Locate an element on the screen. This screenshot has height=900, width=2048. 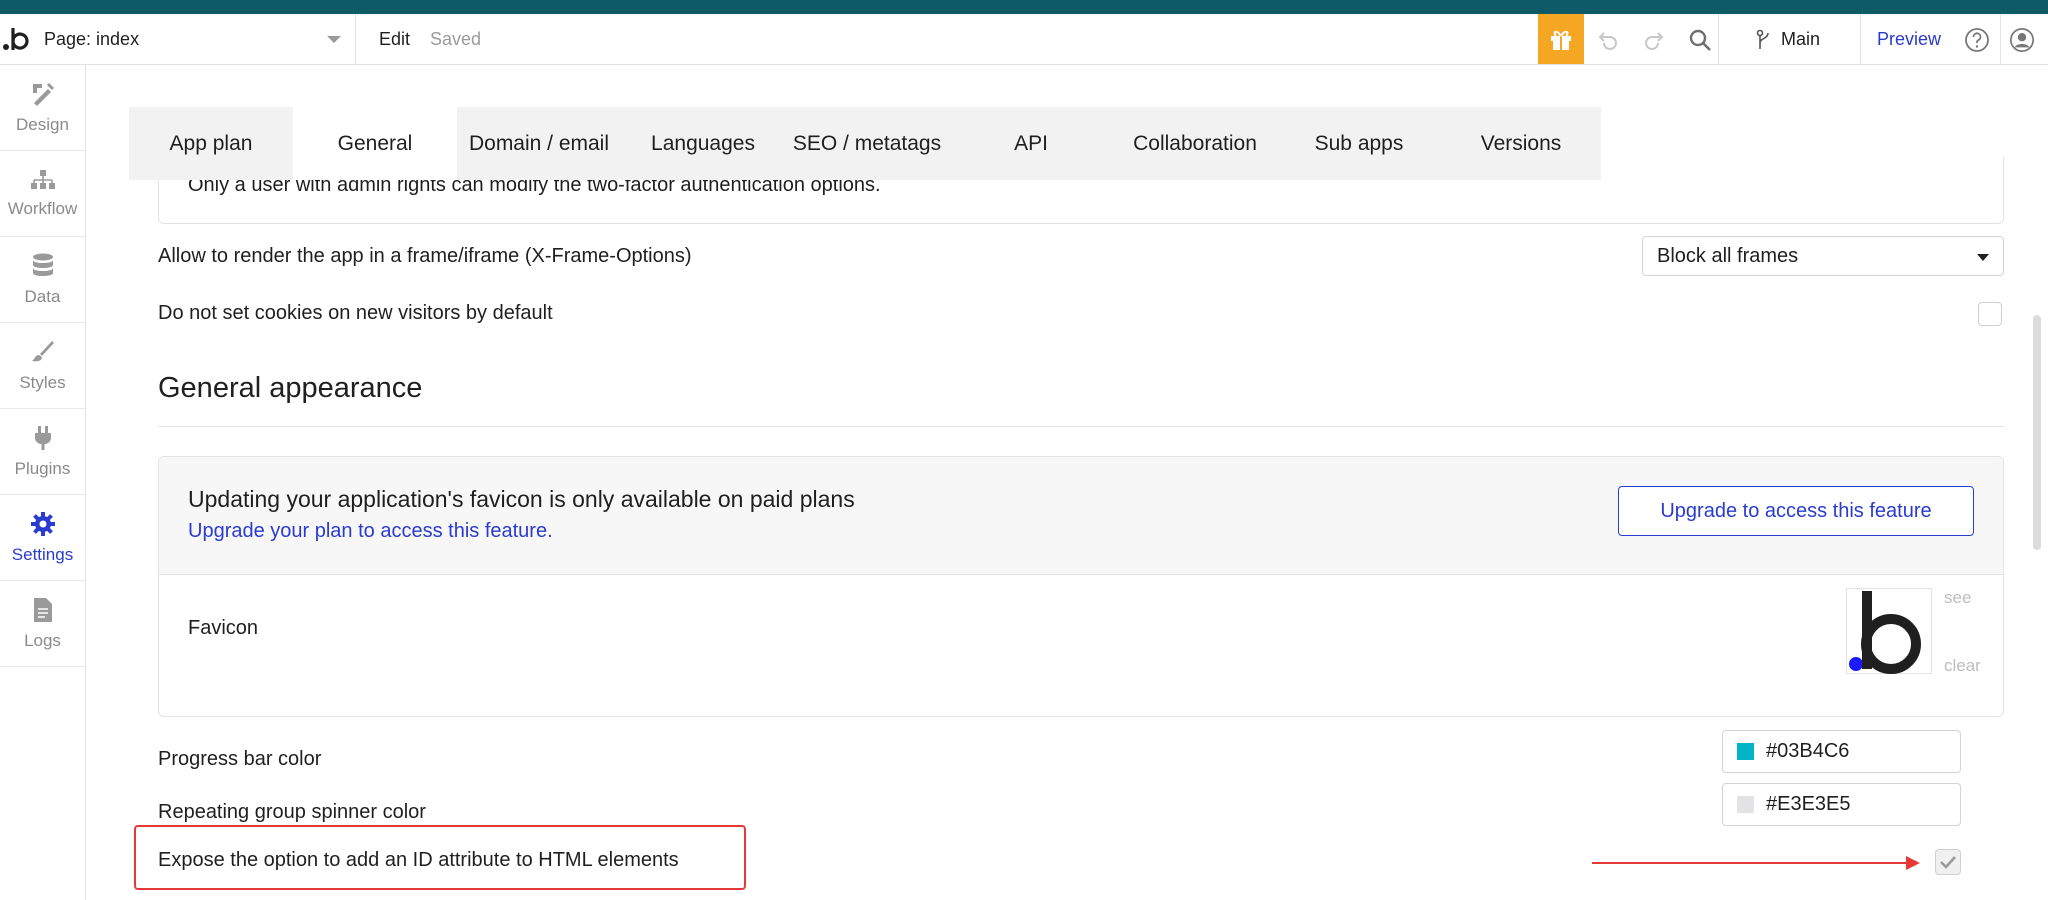
spinner-color-input: #E3E3E5 is located at coordinates (1841, 804).